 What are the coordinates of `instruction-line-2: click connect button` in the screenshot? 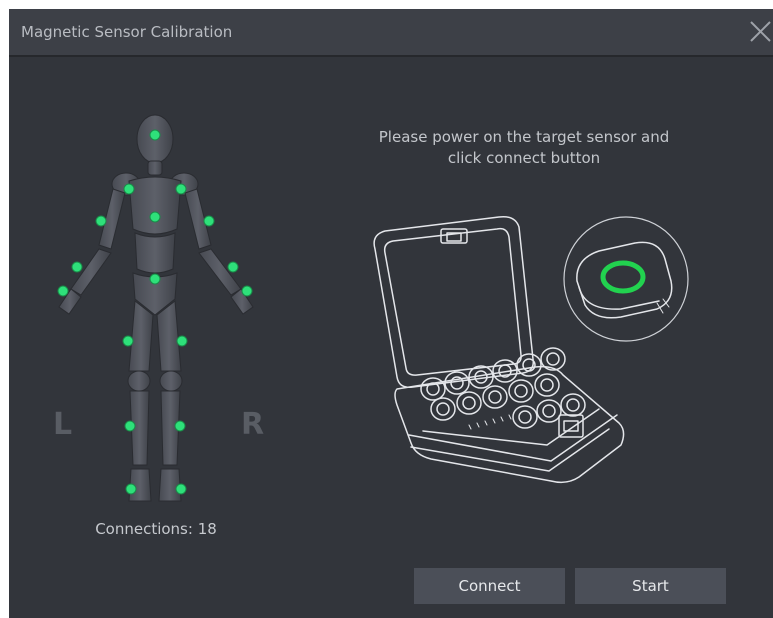 It's located at (524, 158).